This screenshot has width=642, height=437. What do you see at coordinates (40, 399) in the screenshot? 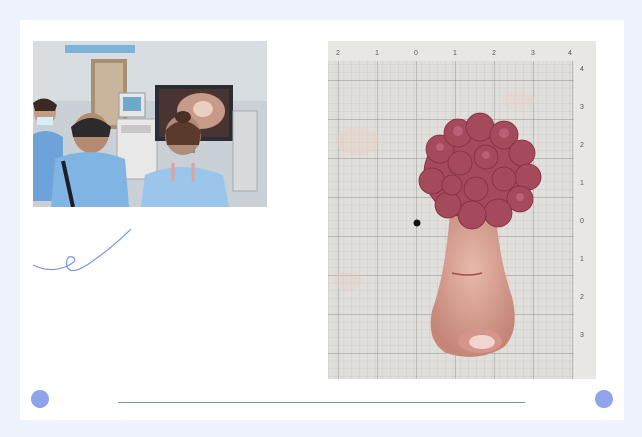
I see `decorative-dot-left` at bounding box center [40, 399].